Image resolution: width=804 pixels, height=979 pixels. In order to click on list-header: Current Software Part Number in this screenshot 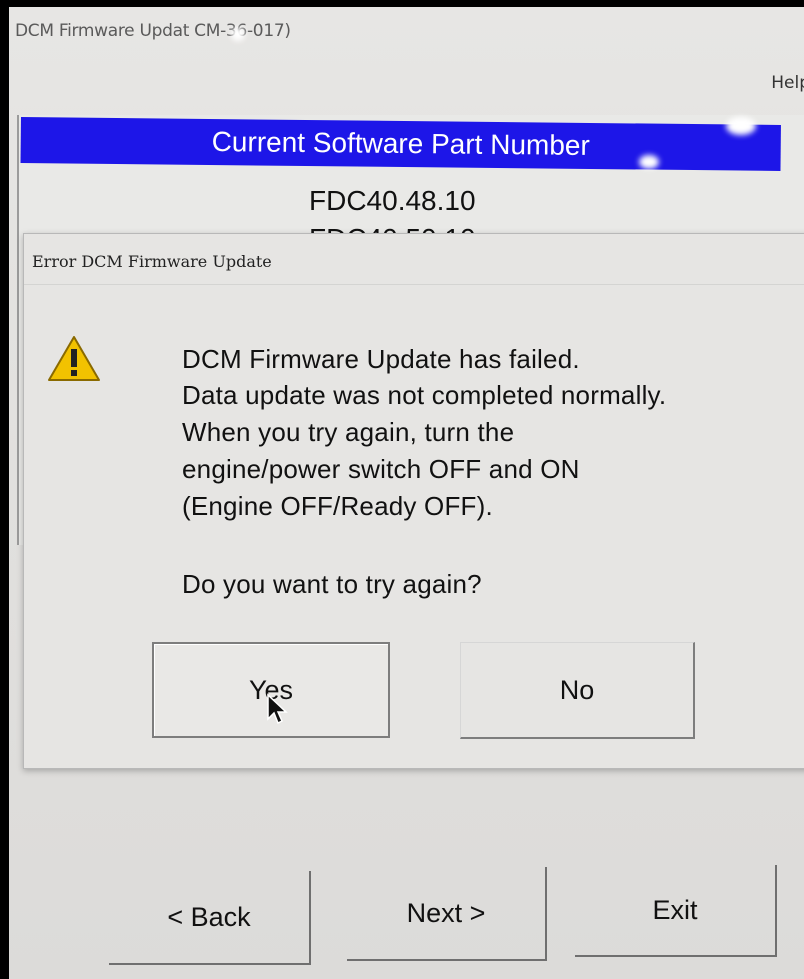, I will do `click(400, 144)`.